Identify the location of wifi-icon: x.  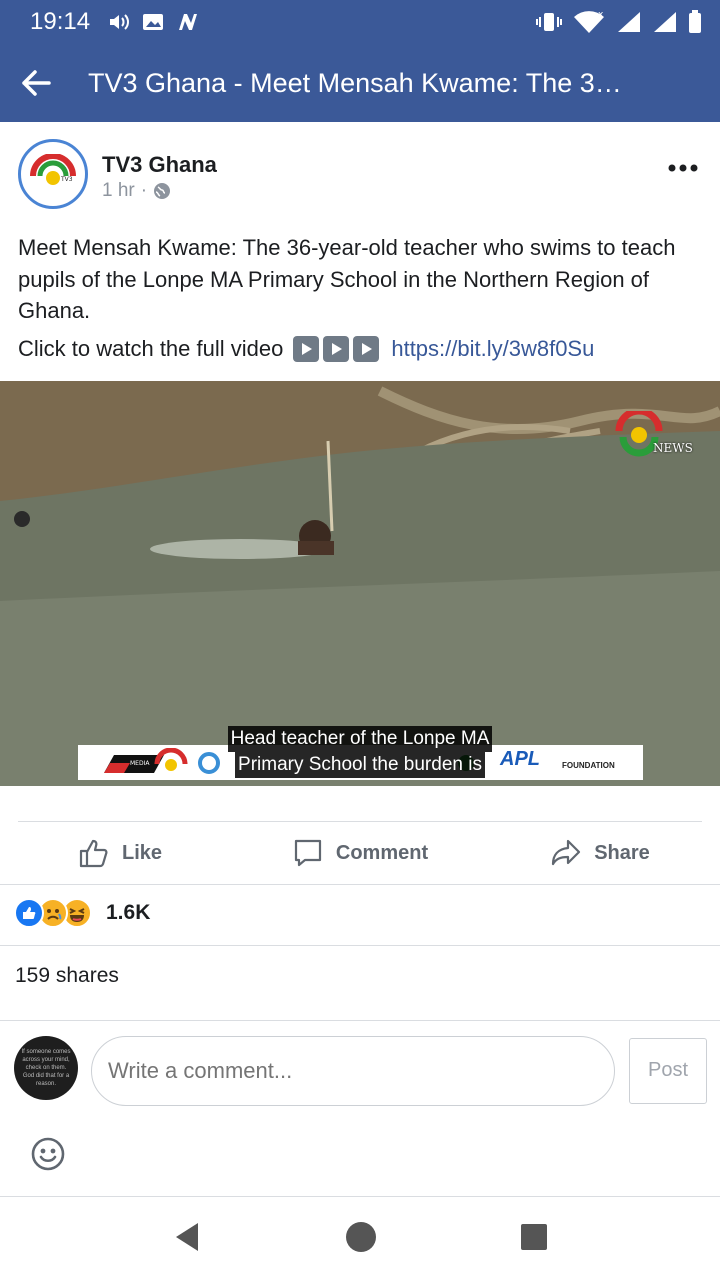
(589, 21).